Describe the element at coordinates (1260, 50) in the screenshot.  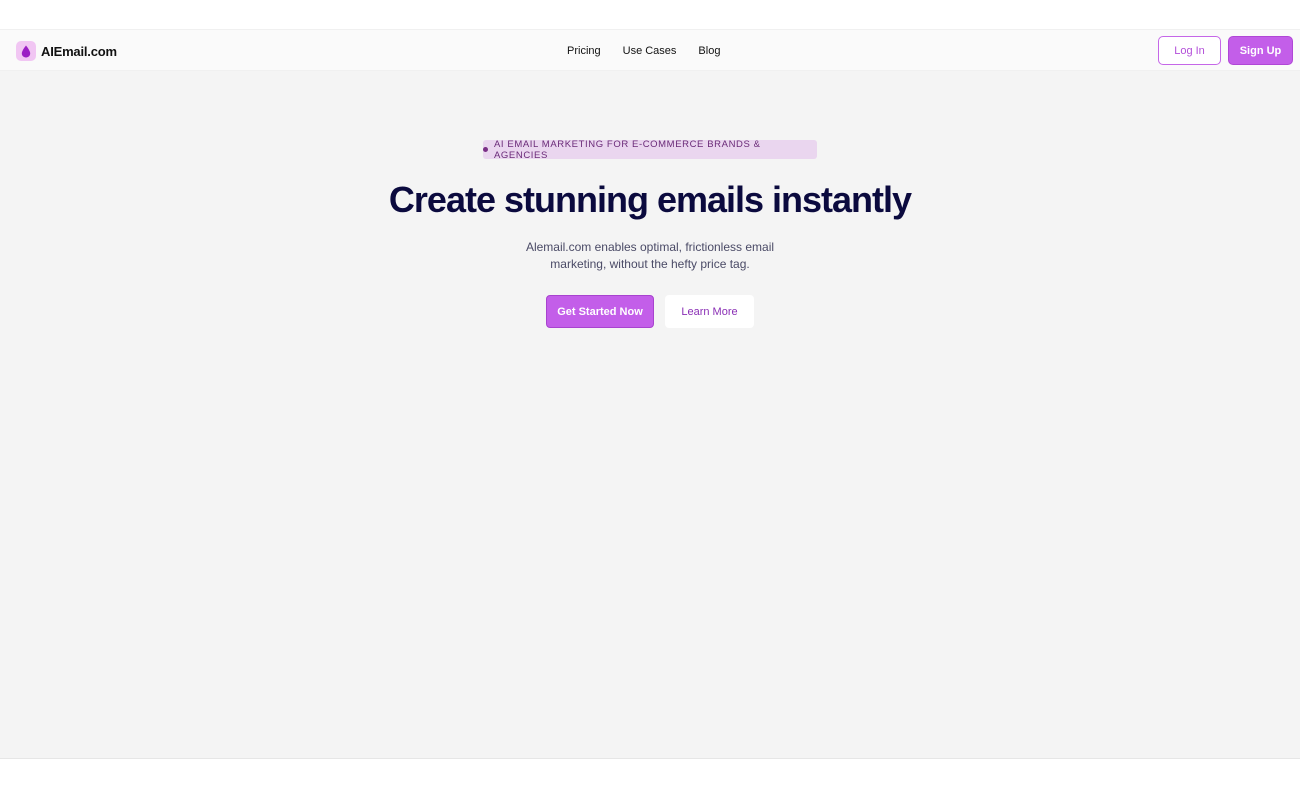
I see `signup-button: Sign Up` at that location.